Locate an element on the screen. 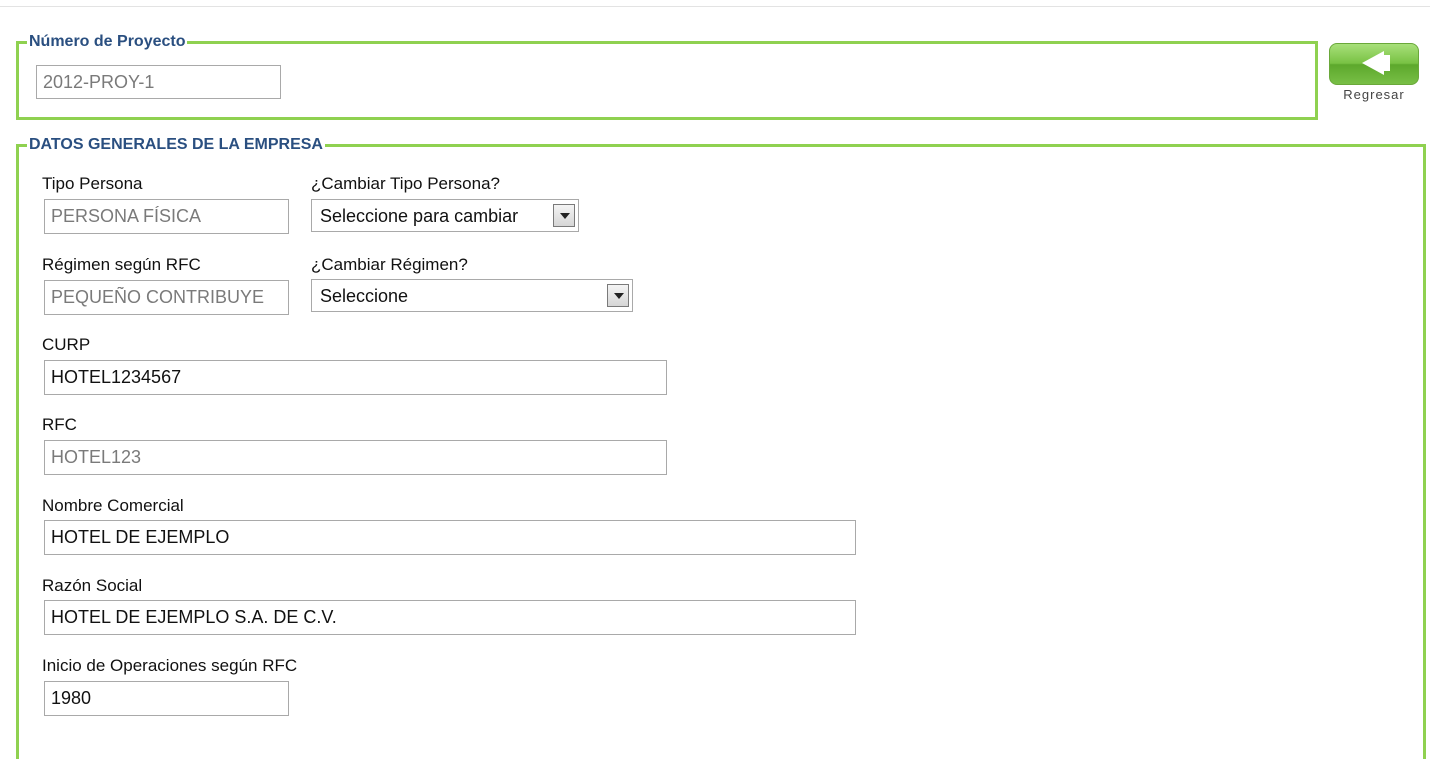 The width and height of the screenshot is (1430, 759). rfc-label: RFC is located at coordinates (59, 424).